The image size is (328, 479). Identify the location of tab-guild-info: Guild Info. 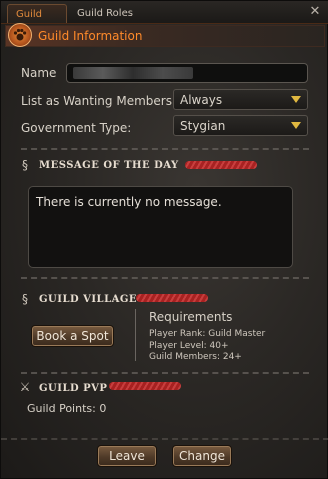
(37, 21).